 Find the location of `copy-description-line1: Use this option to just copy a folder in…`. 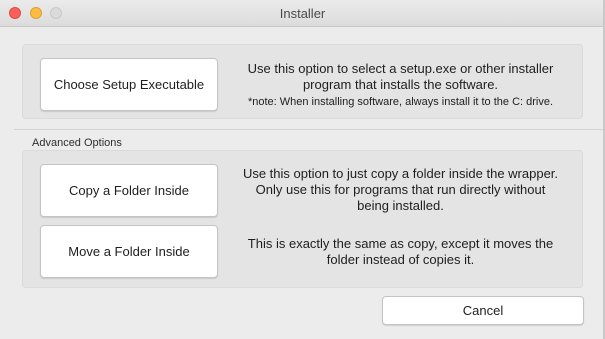

copy-description-line1: Use this option to just copy a folder in… is located at coordinates (400, 173).